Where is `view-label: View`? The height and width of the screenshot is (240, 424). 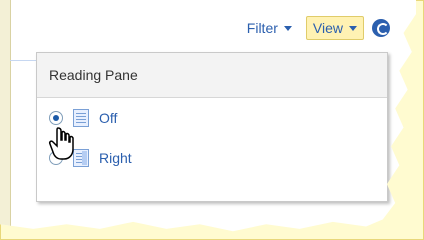 view-label: View is located at coordinates (327, 28).